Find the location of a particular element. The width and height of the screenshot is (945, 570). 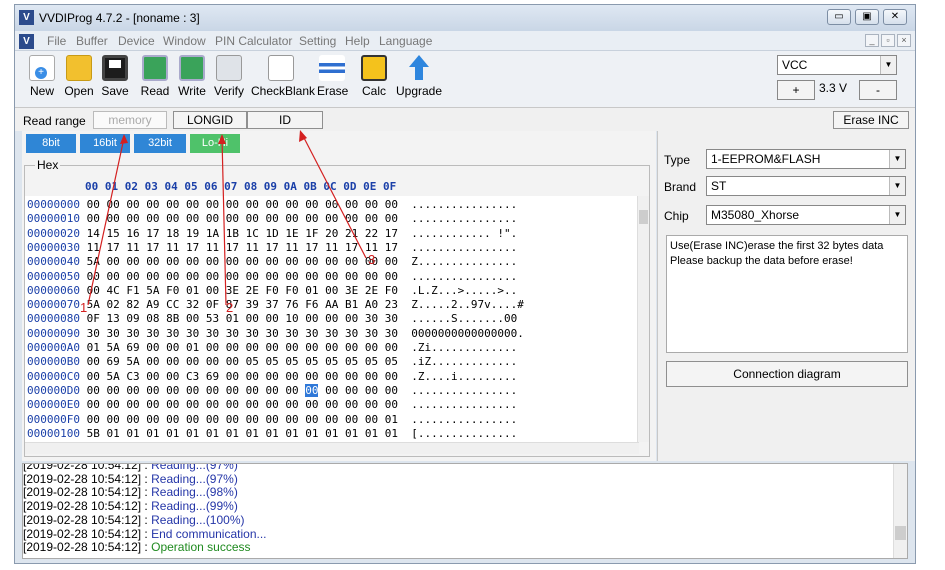

hex-byte: 18 is located at coordinates (172, 233).